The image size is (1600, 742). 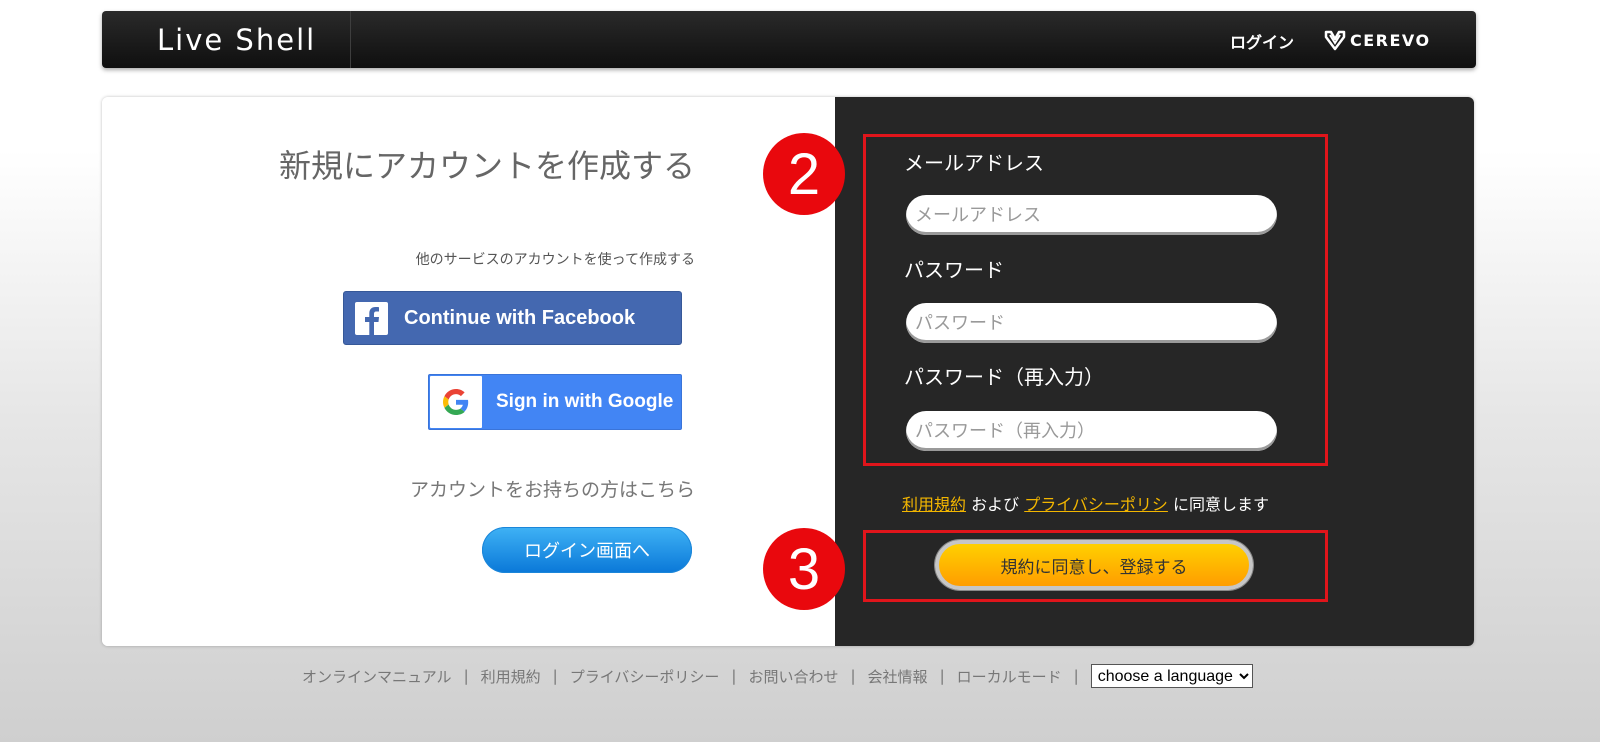 What do you see at coordinates (804, 174) in the screenshot?
I see `annotation-badge-step-2: 2` at bounding box center [804, 174].